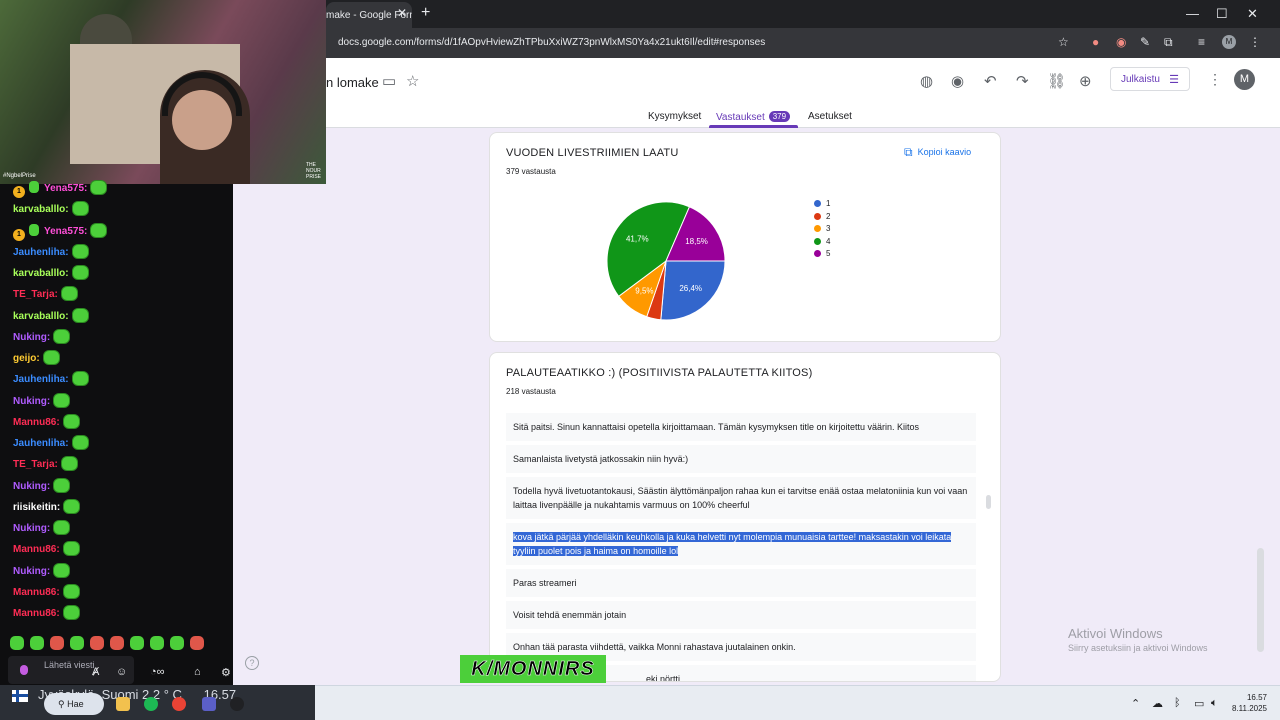 The width and height of the screenshot is (1280, 720). What do you see at coordinates (1260, 600) in the screenshot?
I see `page-scrollbar` at bounding box center [1260, 600].